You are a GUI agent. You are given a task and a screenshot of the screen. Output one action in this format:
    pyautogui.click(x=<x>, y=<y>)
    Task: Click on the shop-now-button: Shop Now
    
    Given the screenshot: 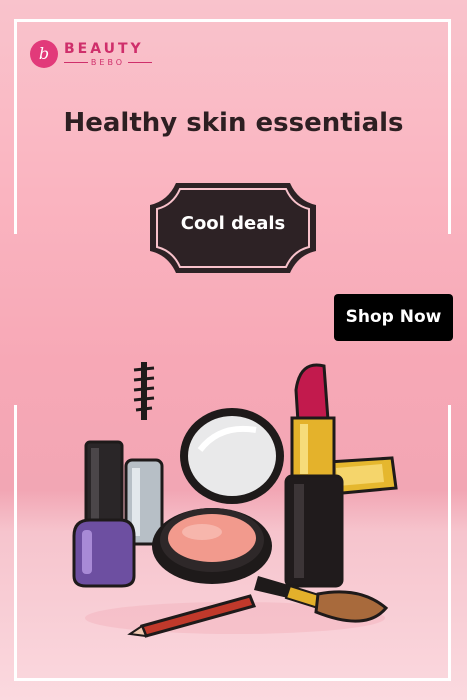 What is the action you would take?
    pyautogui.click(x=393, y=317)
    